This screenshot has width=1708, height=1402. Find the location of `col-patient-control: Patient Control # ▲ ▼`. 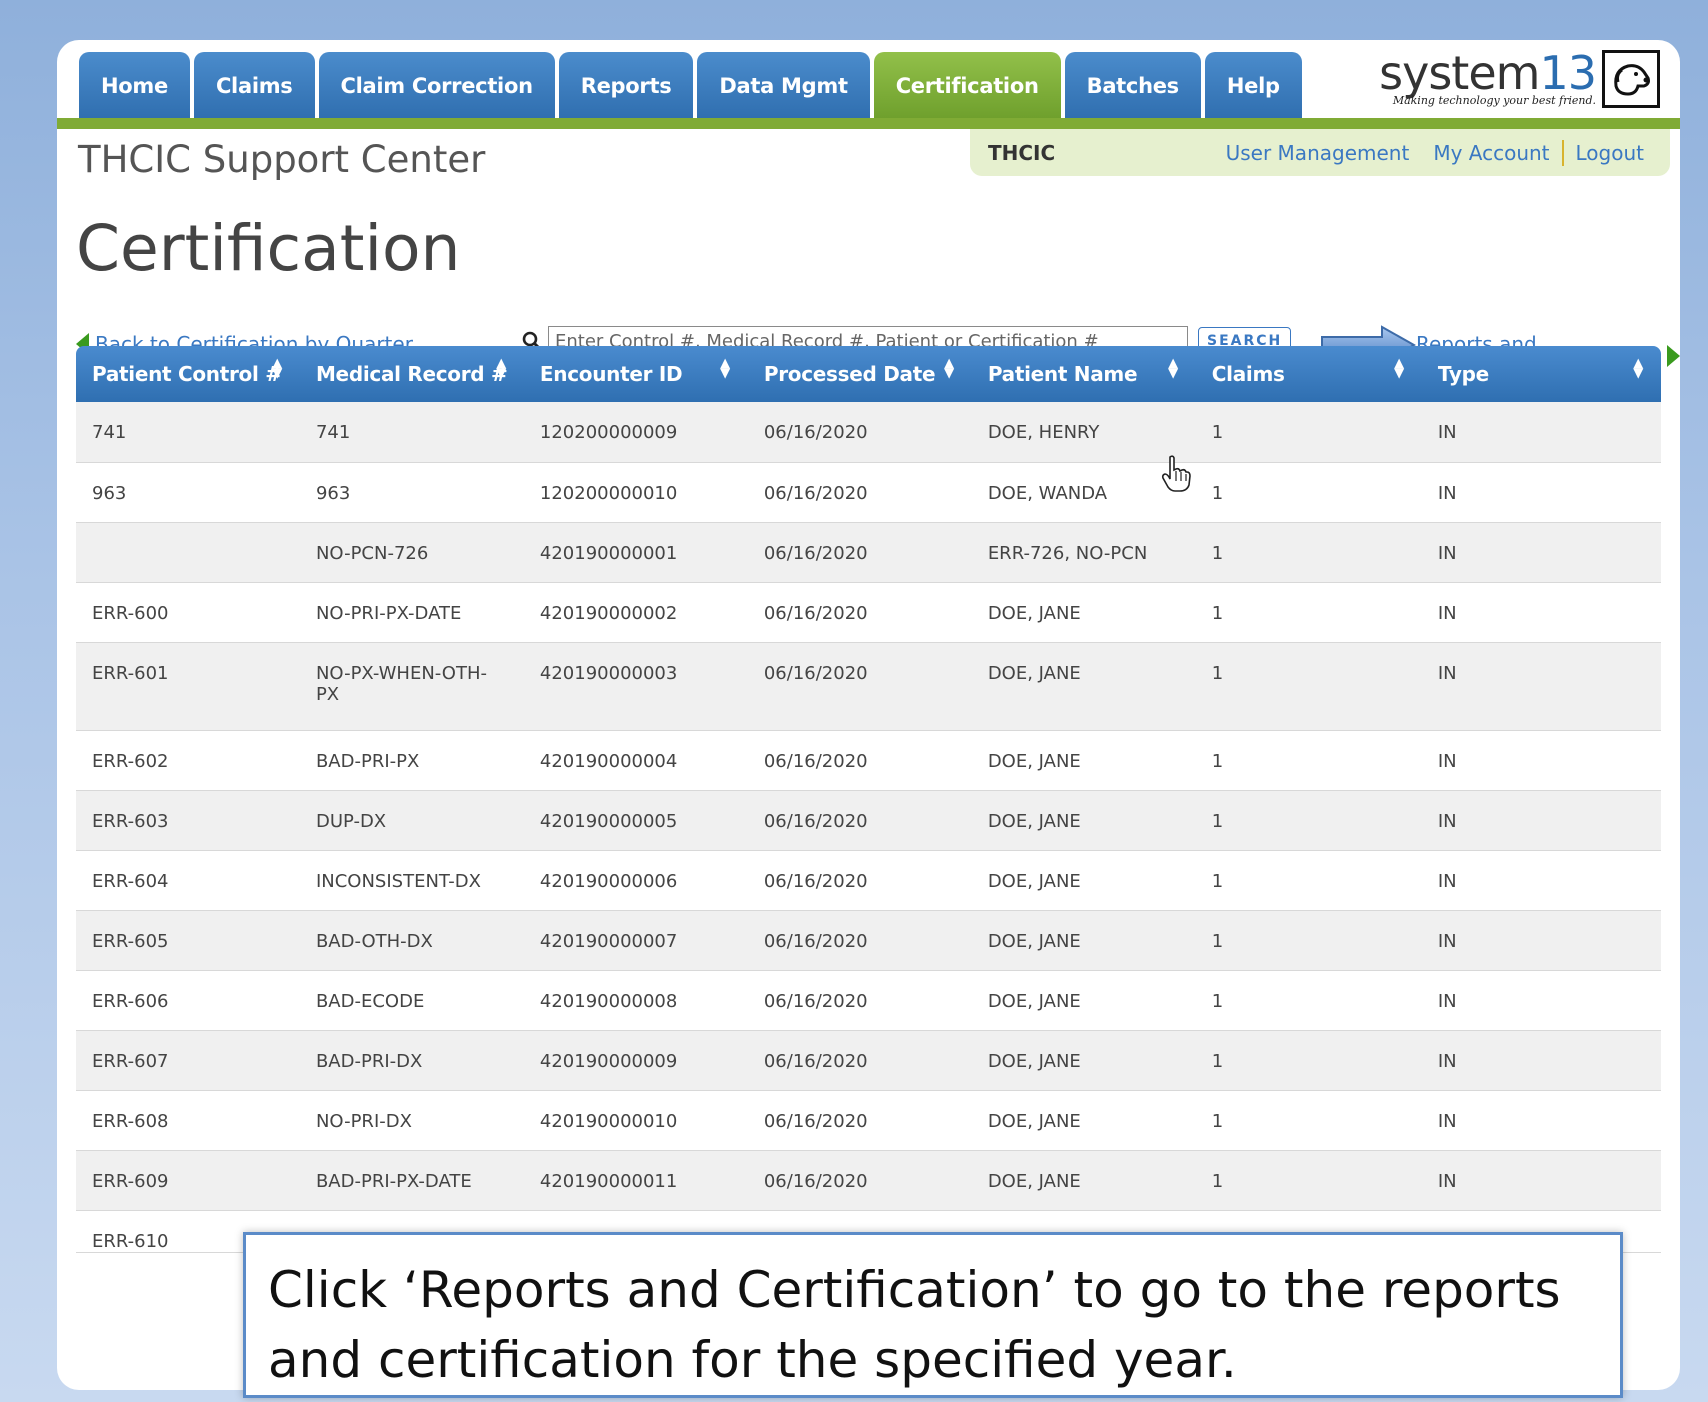

col-patient-control: Patient Control # ▲ ▼ is located at coordinates (188, 374).